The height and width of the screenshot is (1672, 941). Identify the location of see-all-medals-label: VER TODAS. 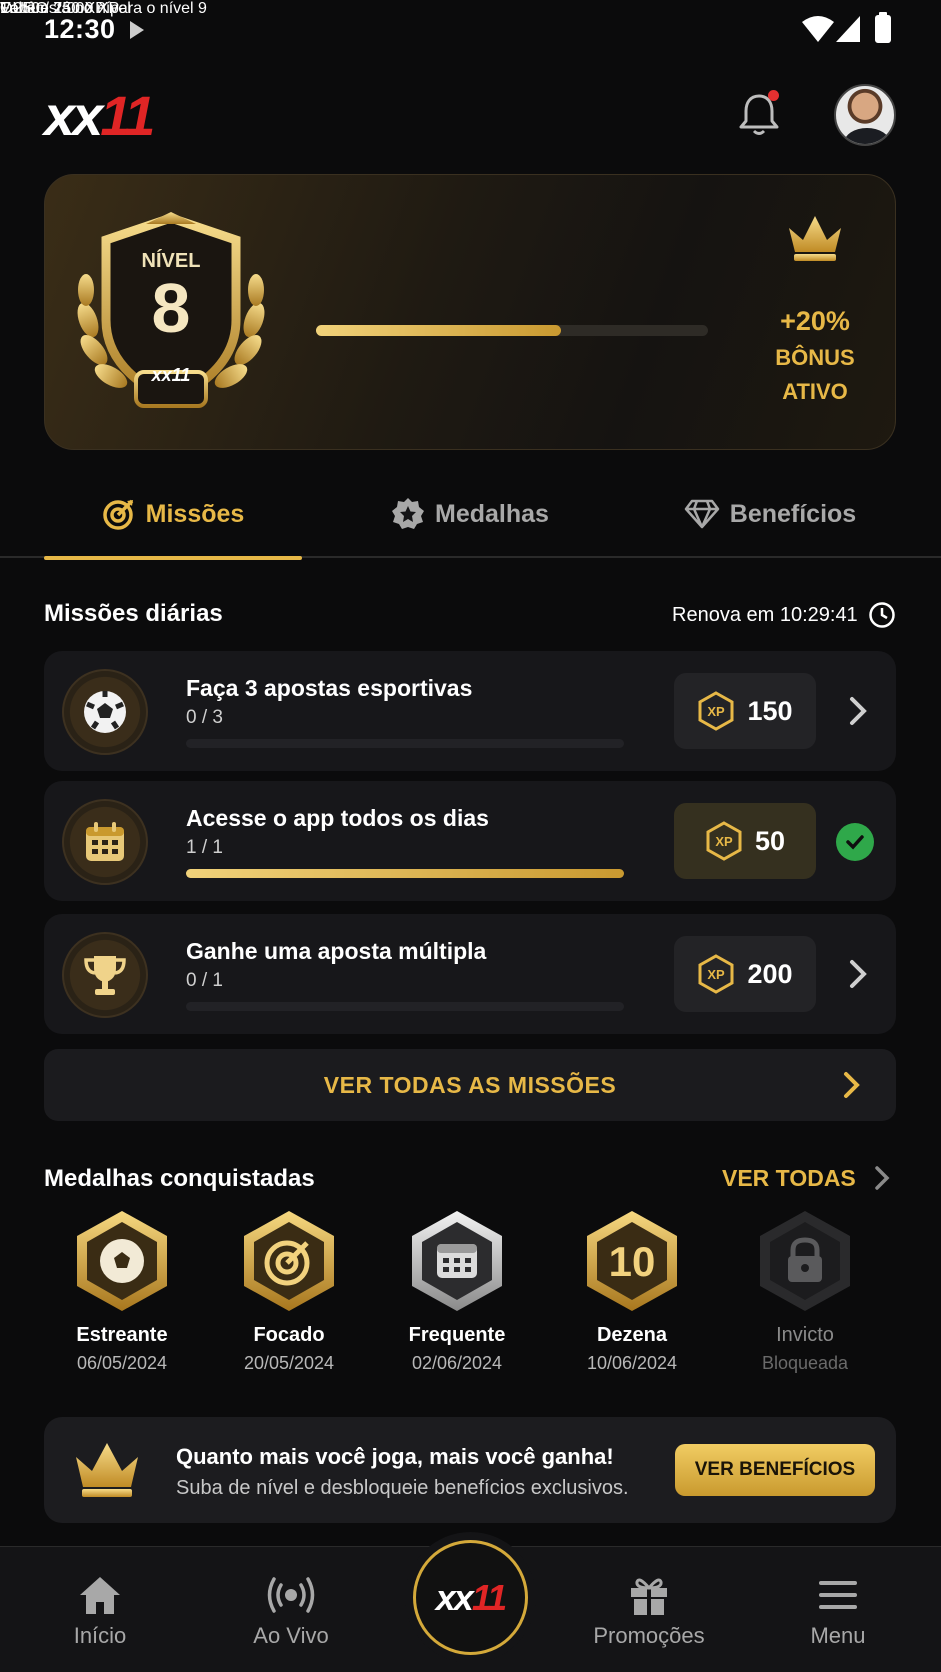
(789, 1177).